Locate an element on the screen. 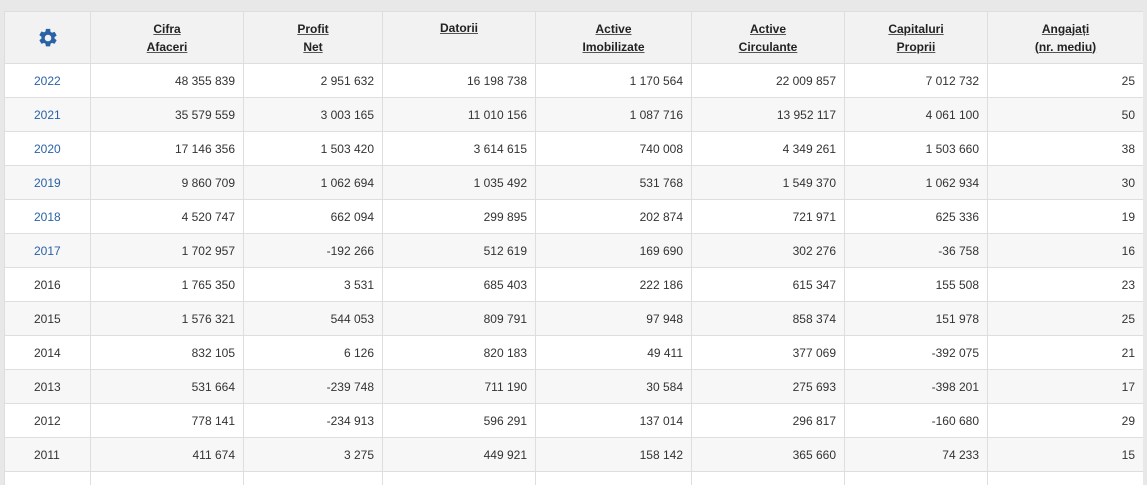 The image size is (1147, 485). year-cell: 2021 is located at coordinates (47, 114).